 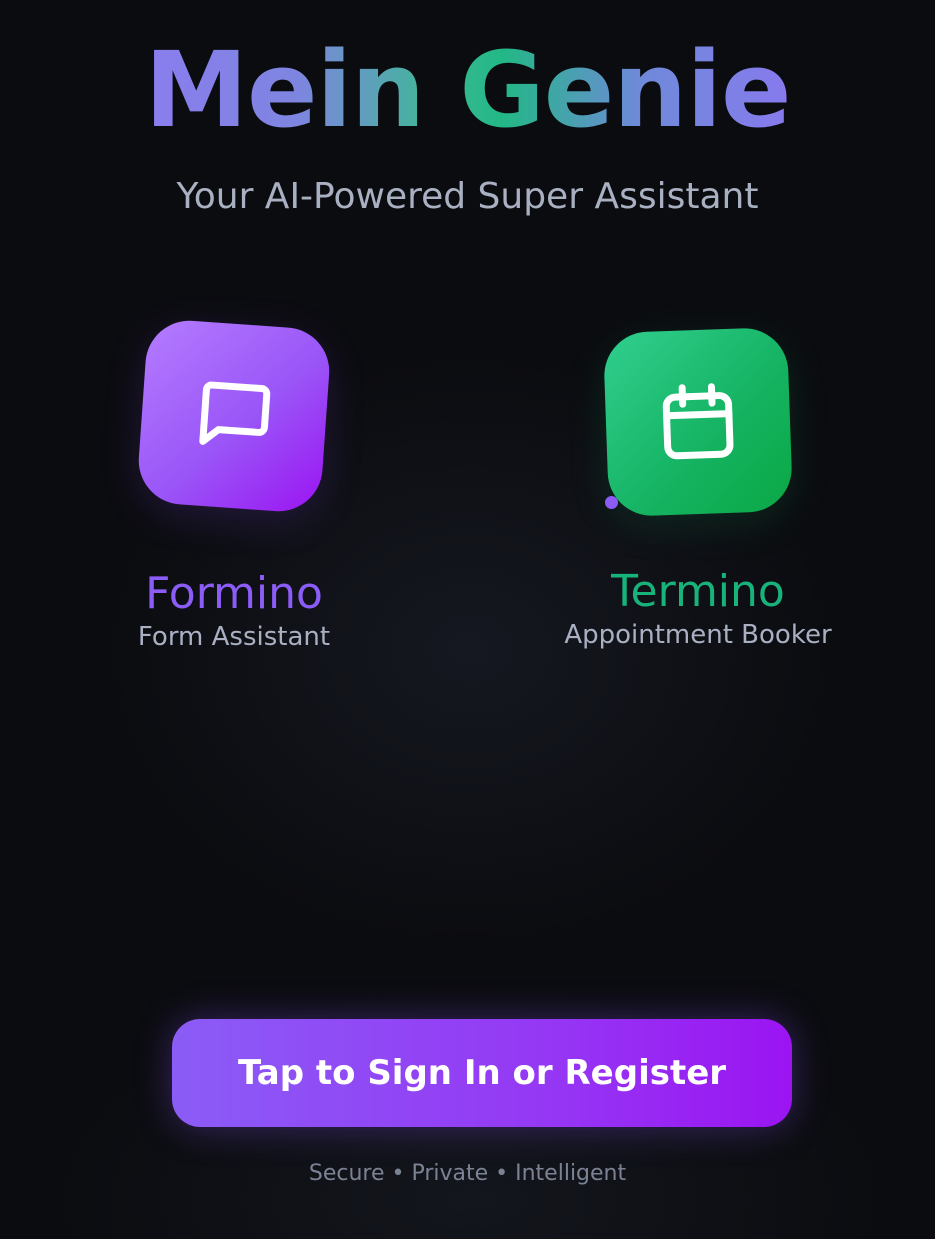 I want to click on app-title: Mein Genie, so click(x=468, y=90).